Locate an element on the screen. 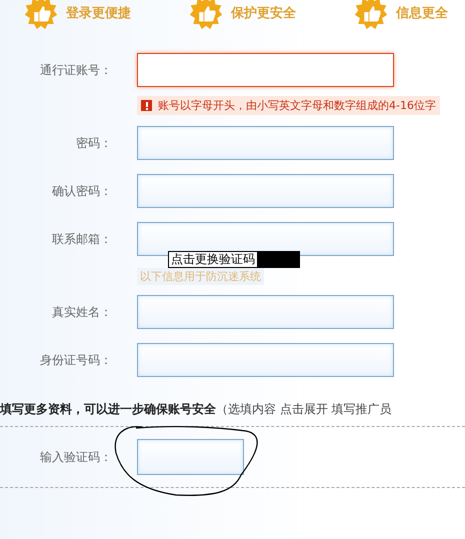 The image size is (465, 539). hint-text: 以下信息用于防沉迷系统 is located at coordinates (200, 276).